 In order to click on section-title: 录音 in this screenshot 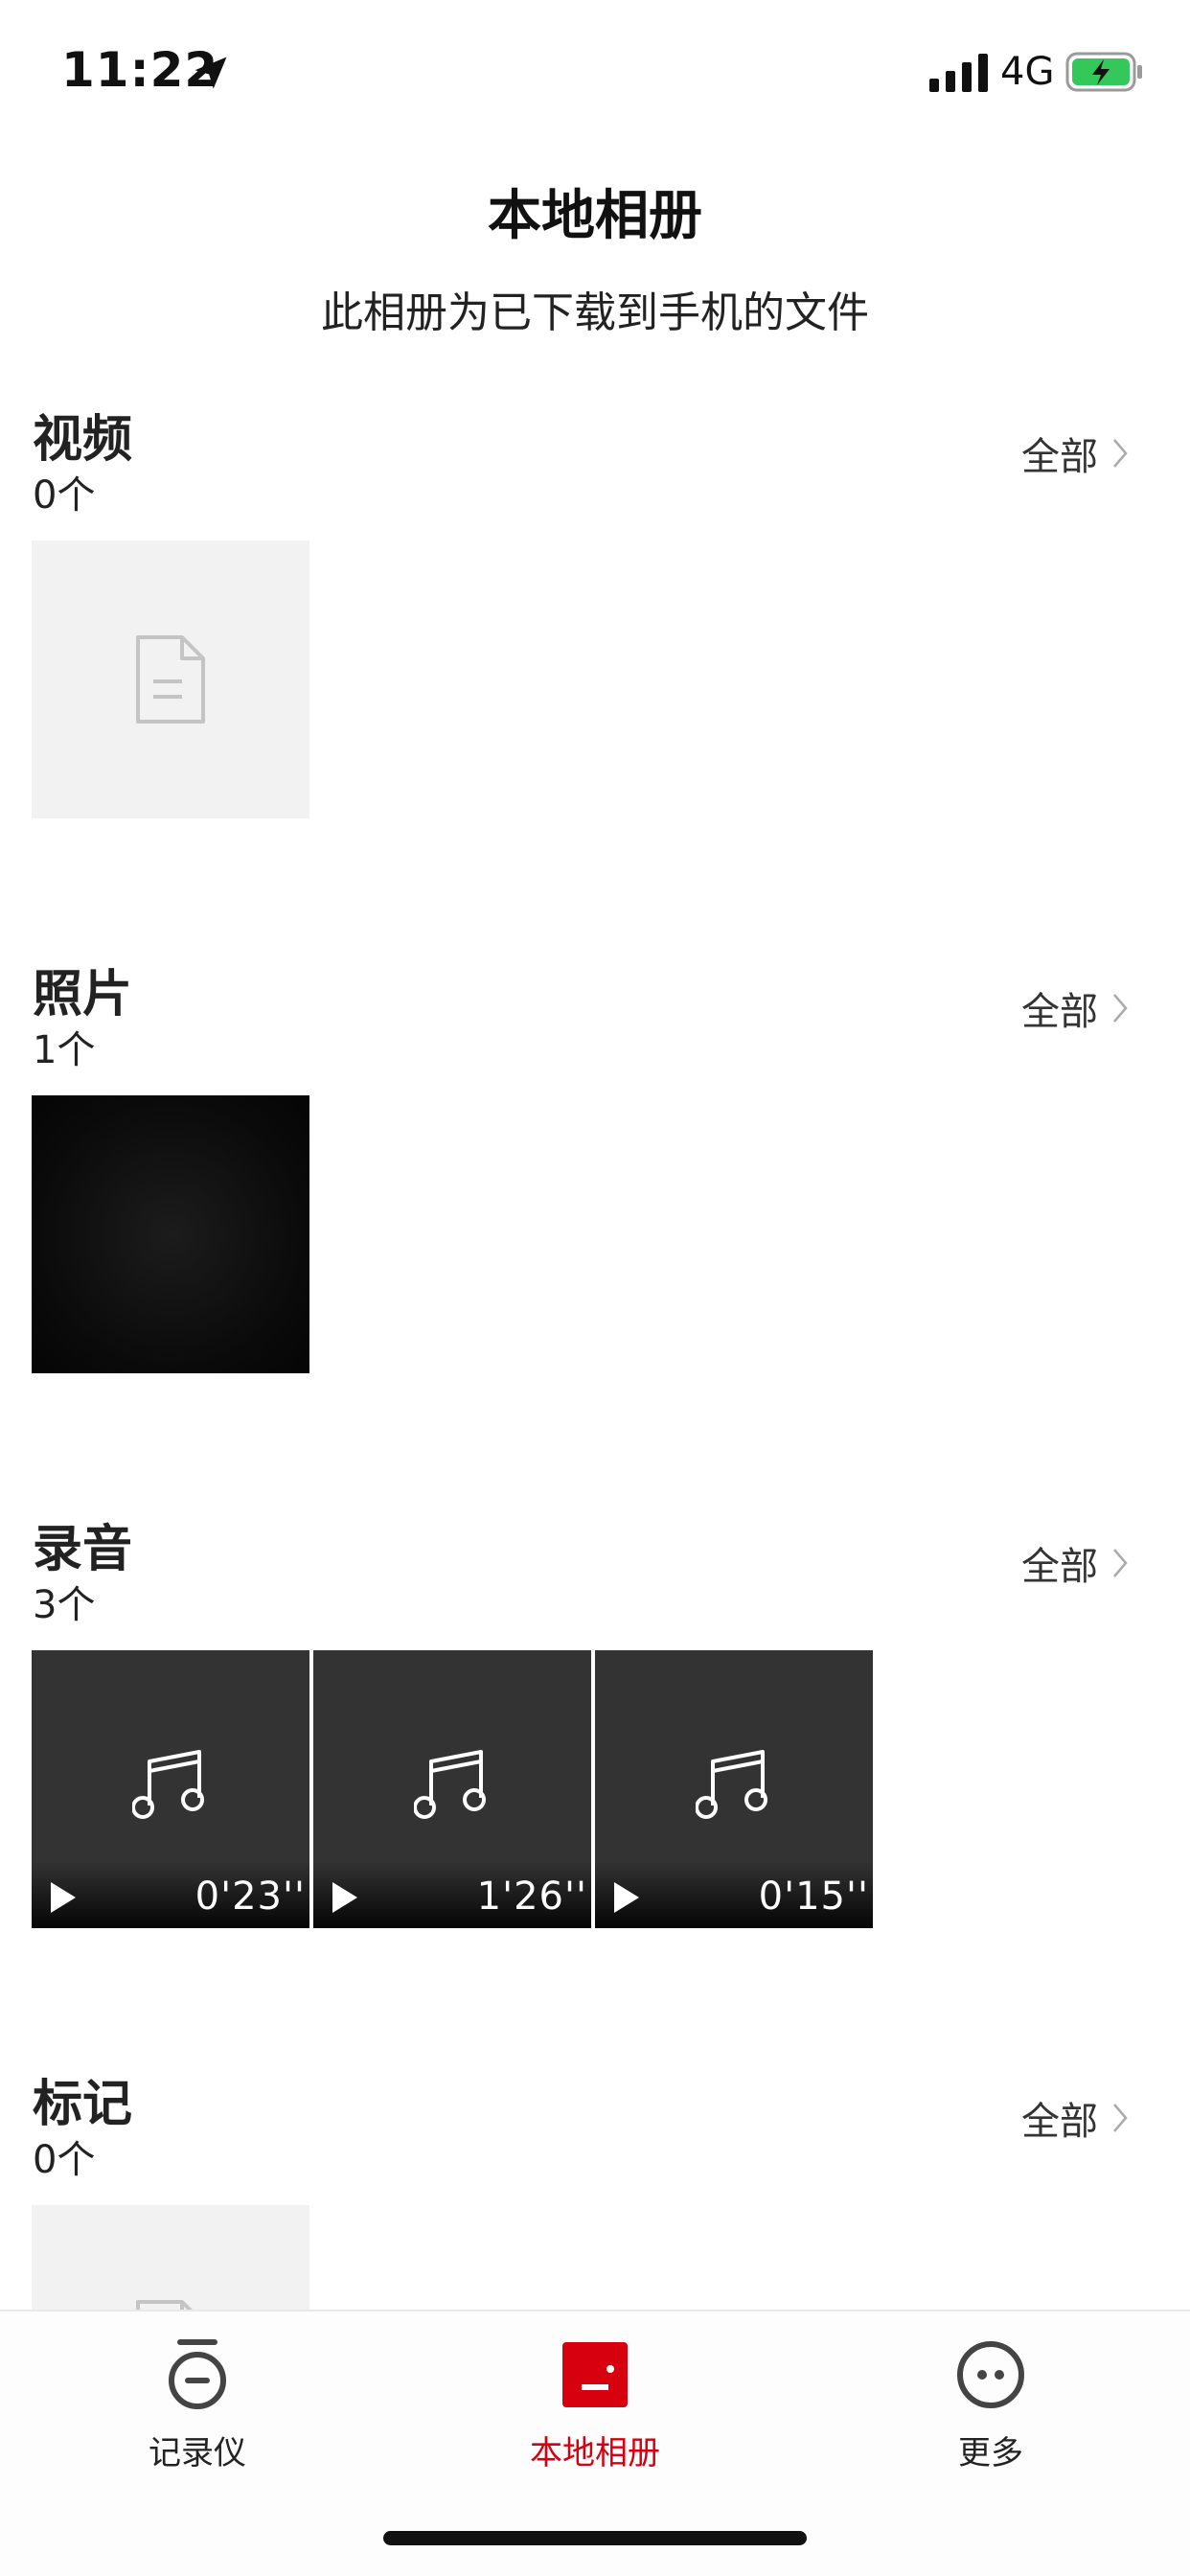, I will do `click(83, 1549)`.